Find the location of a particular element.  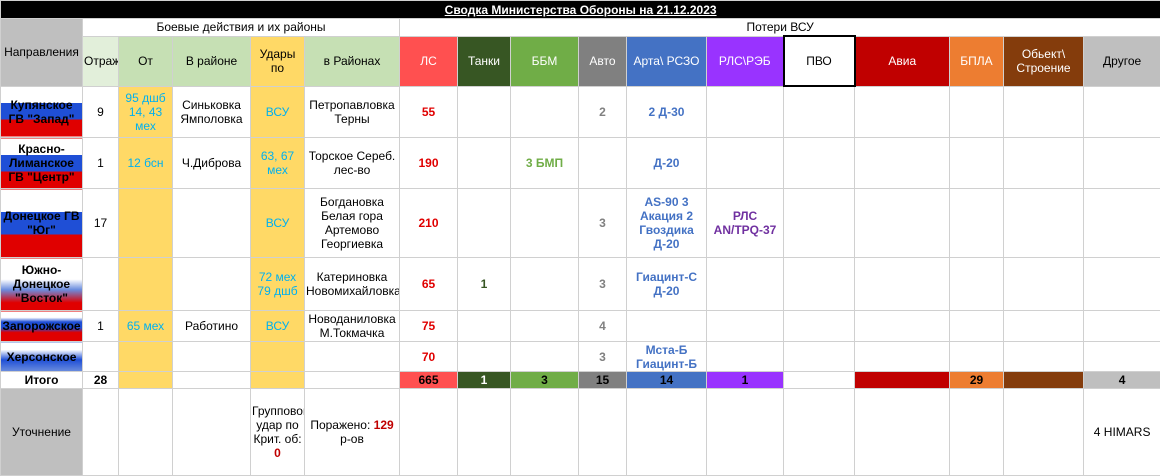

from-cell: 12 бсн is located at coordinates (146, 163).